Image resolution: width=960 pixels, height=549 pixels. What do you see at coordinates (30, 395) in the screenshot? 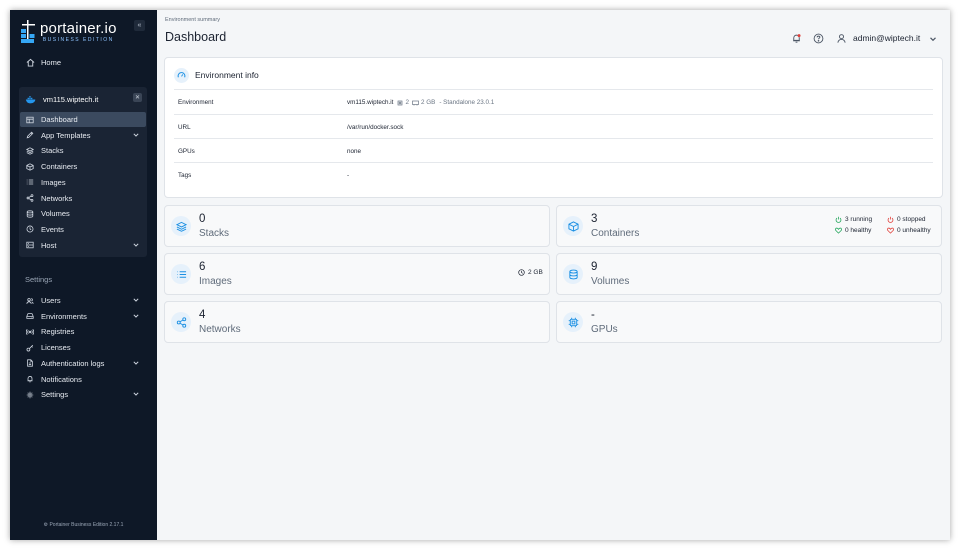
I see `gear-icon` at bounding box center [30, 395].